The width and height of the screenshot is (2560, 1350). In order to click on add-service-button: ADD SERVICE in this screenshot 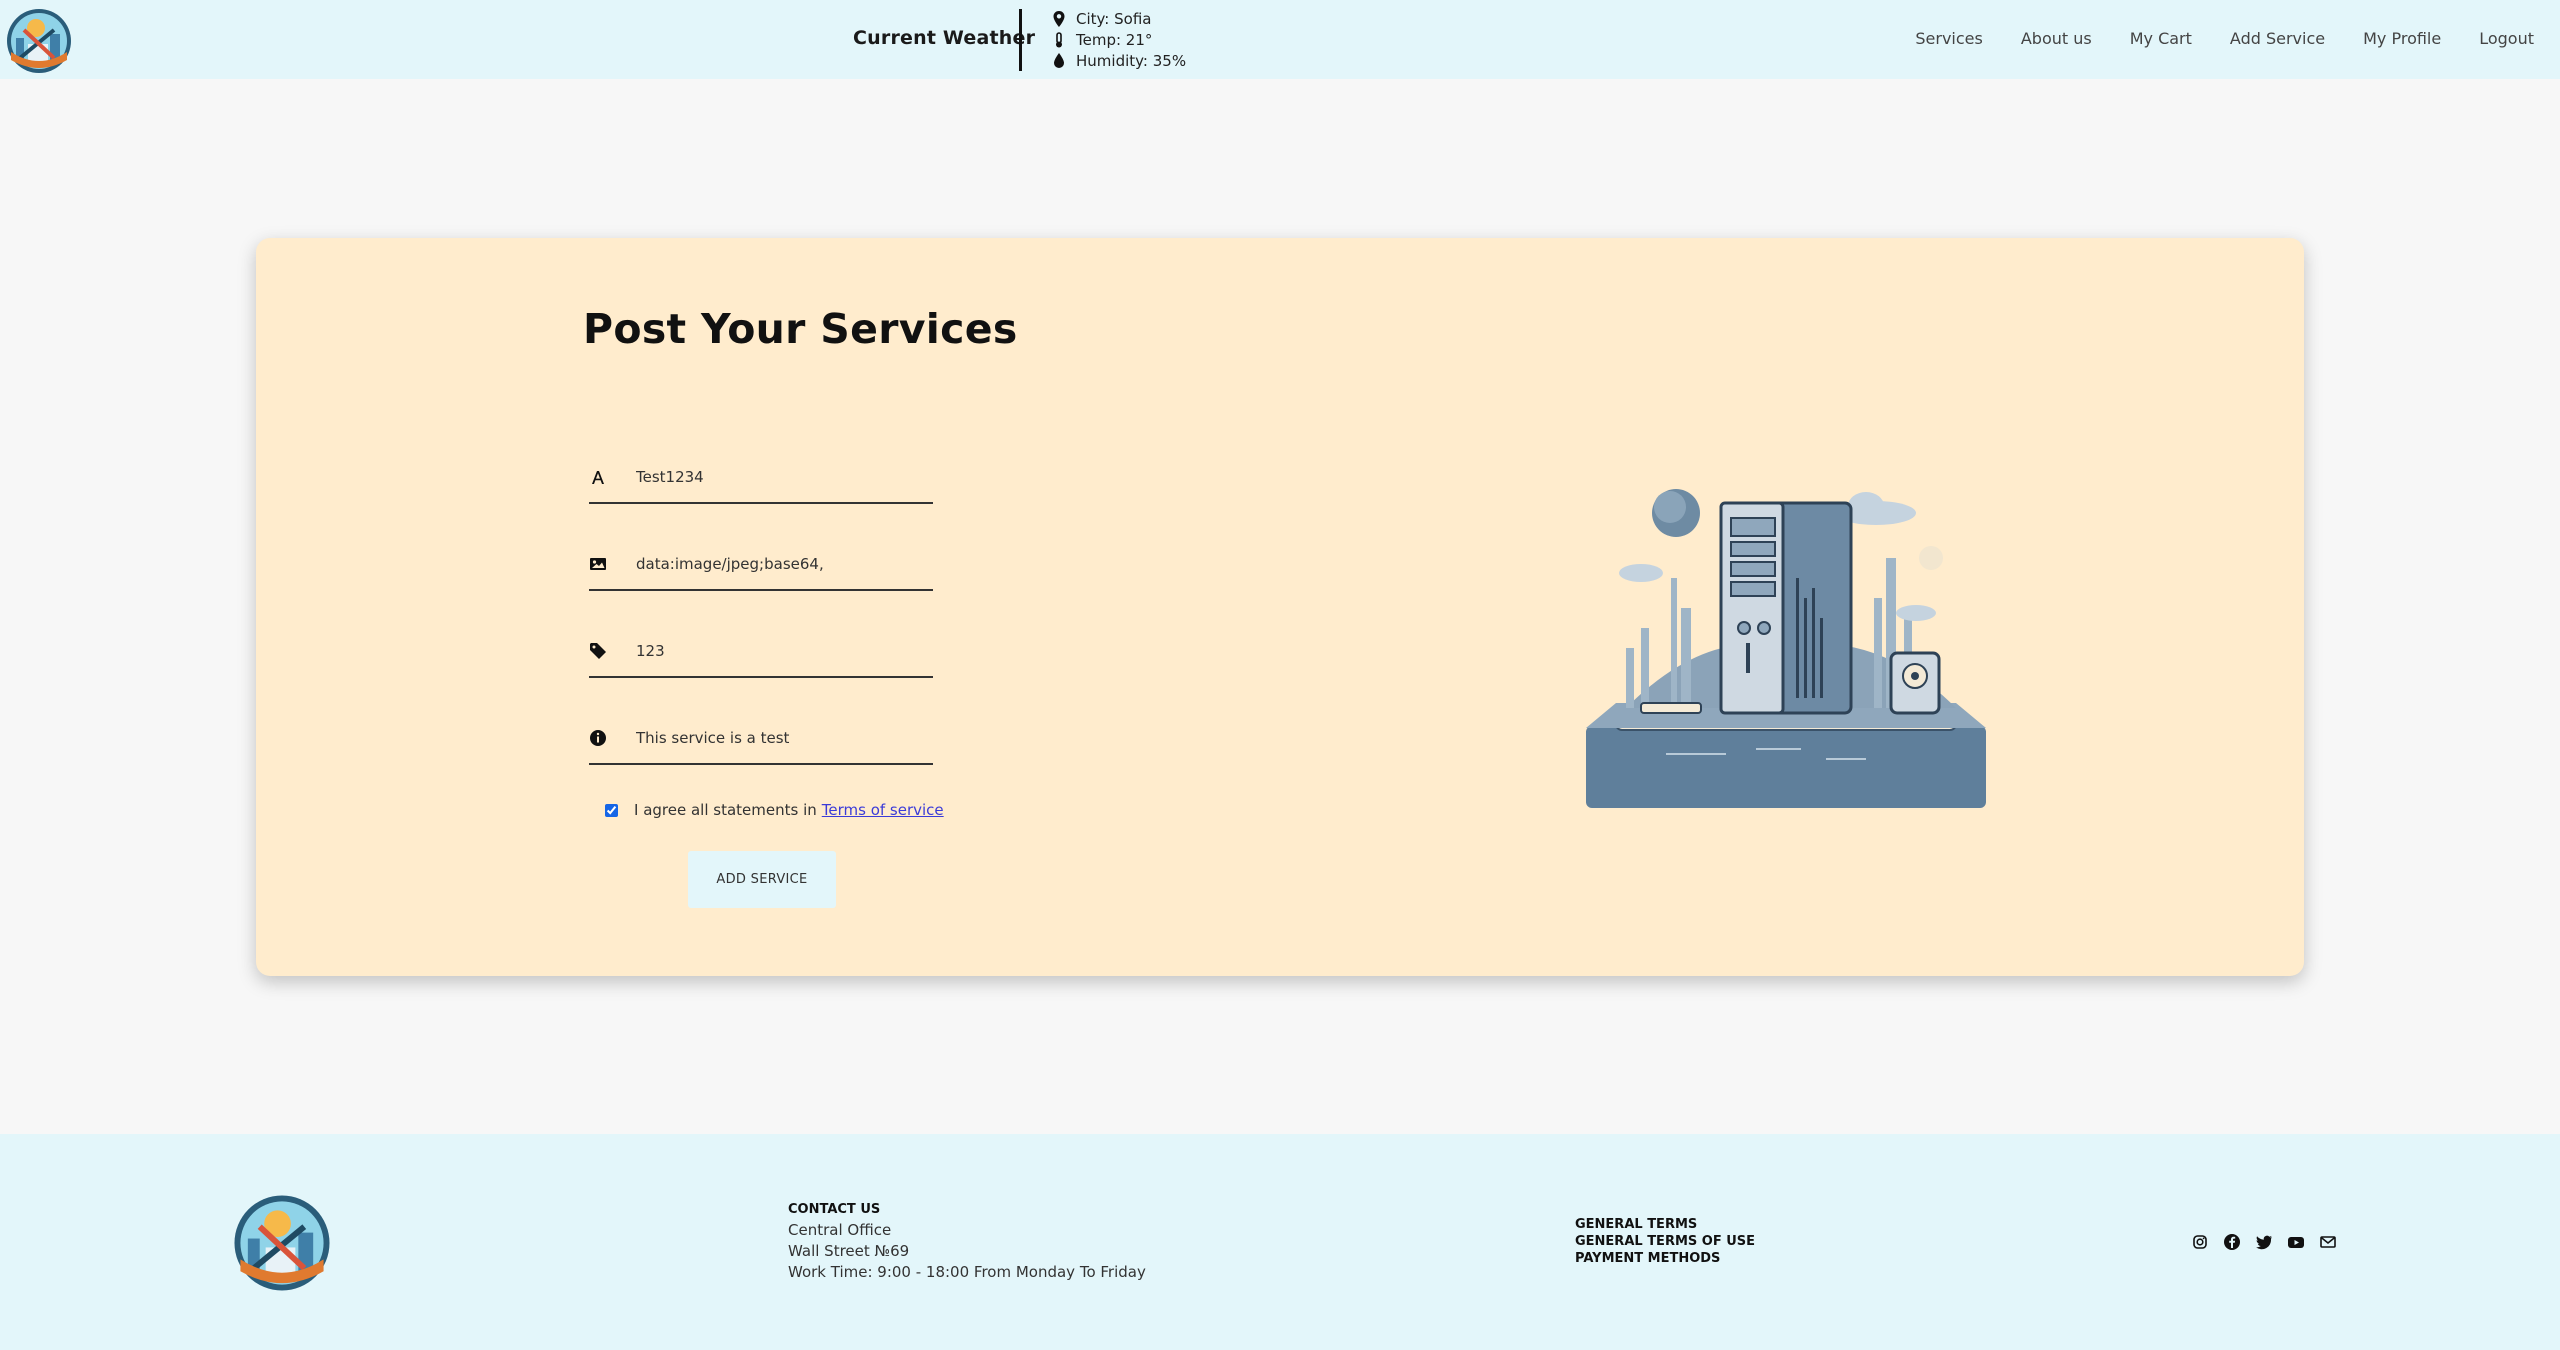, I will do `click(762, 879)`.